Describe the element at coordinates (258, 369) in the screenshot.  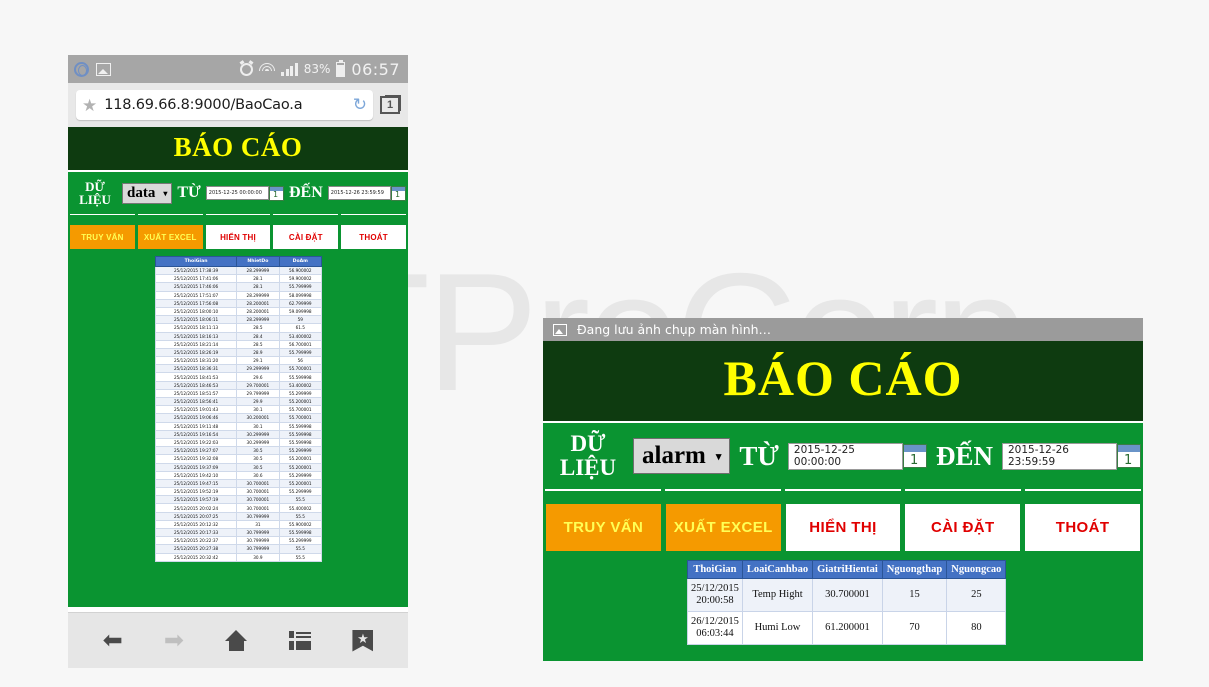
I see `table-cell: 29.299999` at that location.